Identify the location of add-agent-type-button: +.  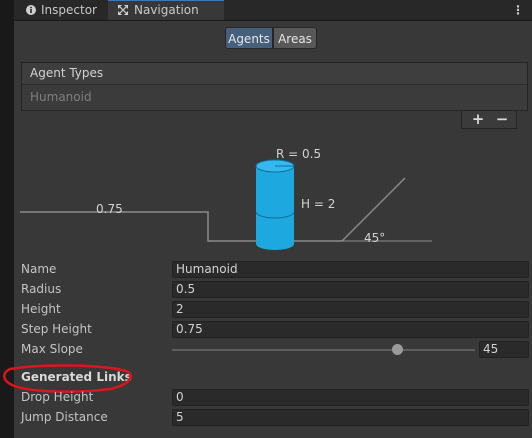
(478, 119).